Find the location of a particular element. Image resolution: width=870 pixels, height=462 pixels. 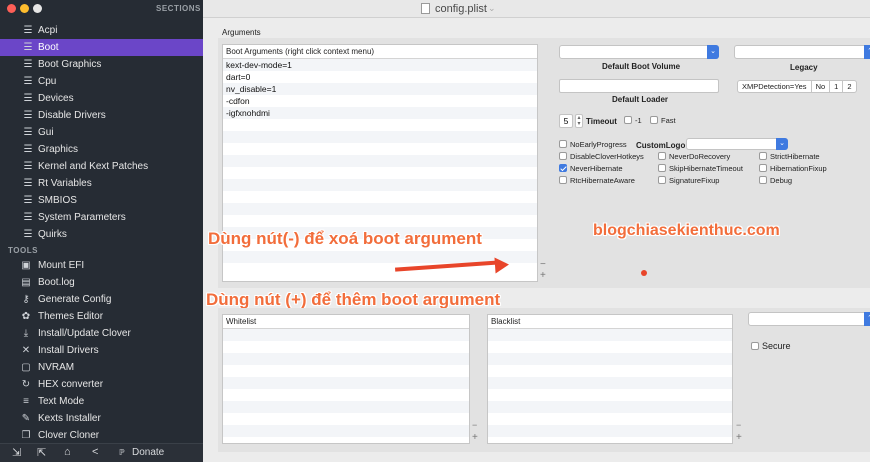

checkbox-disablecloverhotkeys: DisableCloverHotkeys is located at coordinates (601, 157).